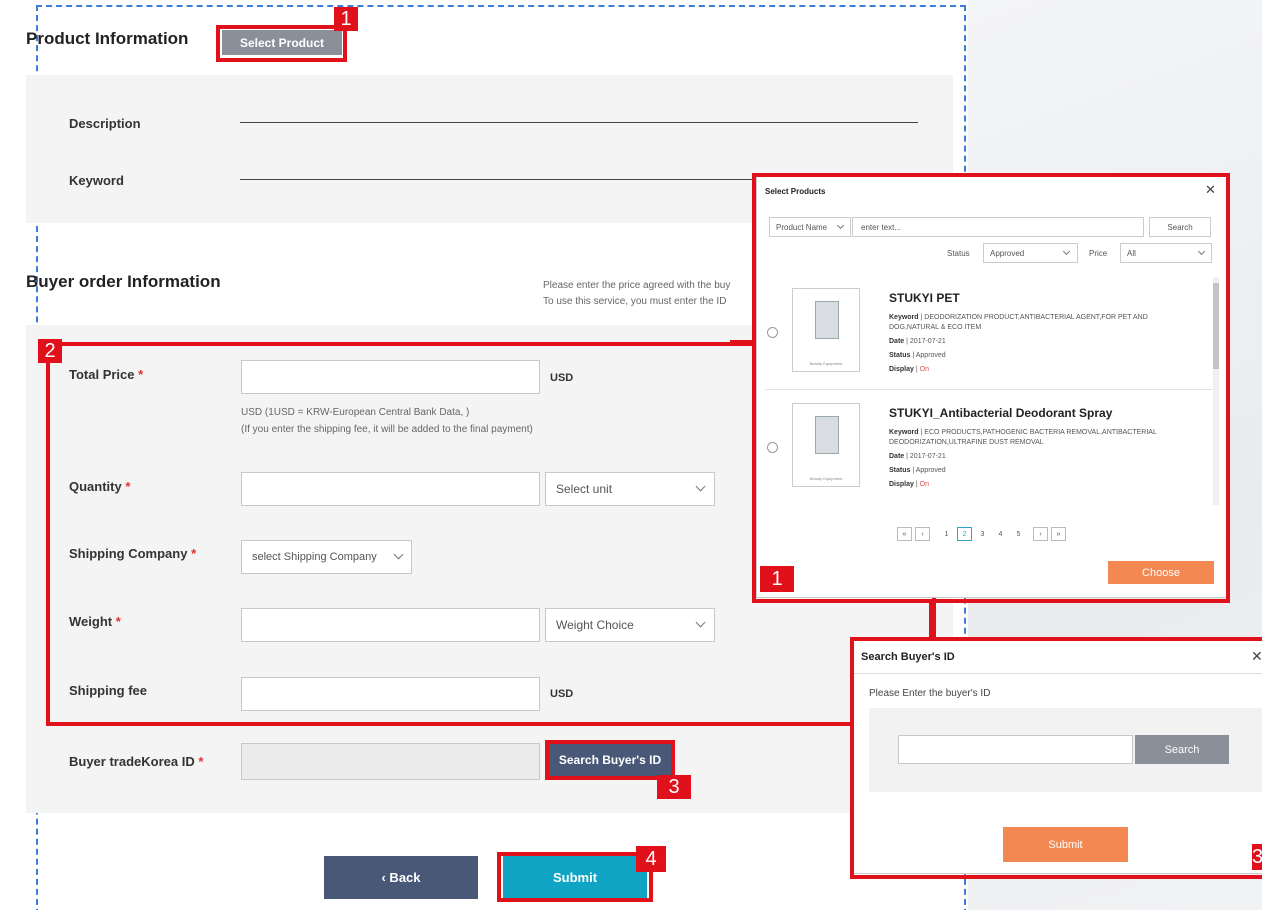  What do you see at coordinates (500, 179) in the screenshot?
I see `keyword-line` at bounding box center [500, 179].